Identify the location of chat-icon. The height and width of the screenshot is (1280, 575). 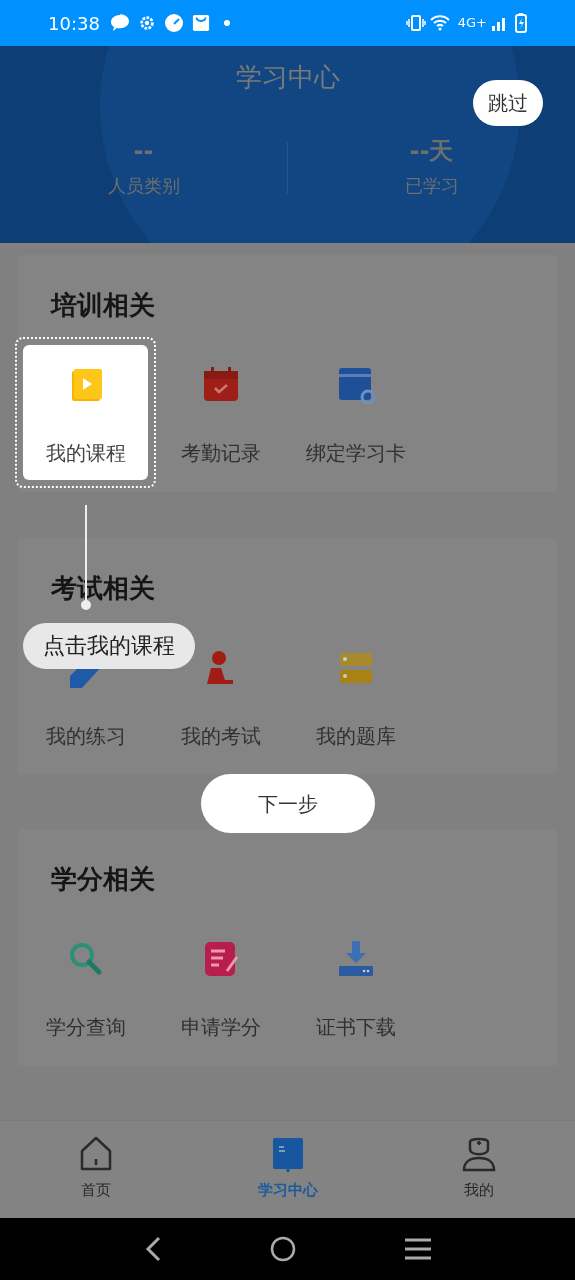
(119, 23).